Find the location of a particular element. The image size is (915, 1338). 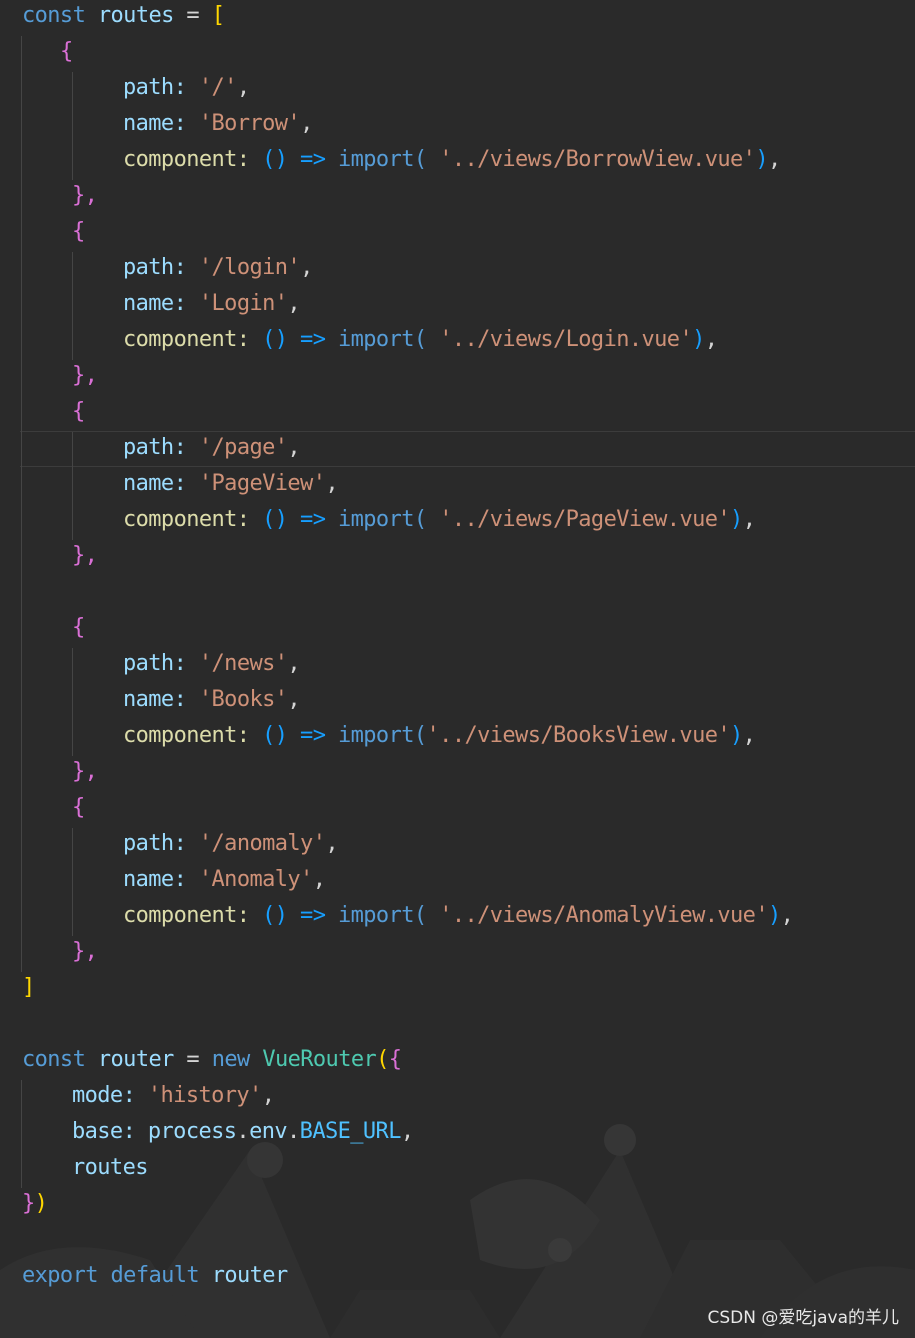

code-line-router-base: base: process.env.BASE_URL, is located at coordinates (243, 1132).